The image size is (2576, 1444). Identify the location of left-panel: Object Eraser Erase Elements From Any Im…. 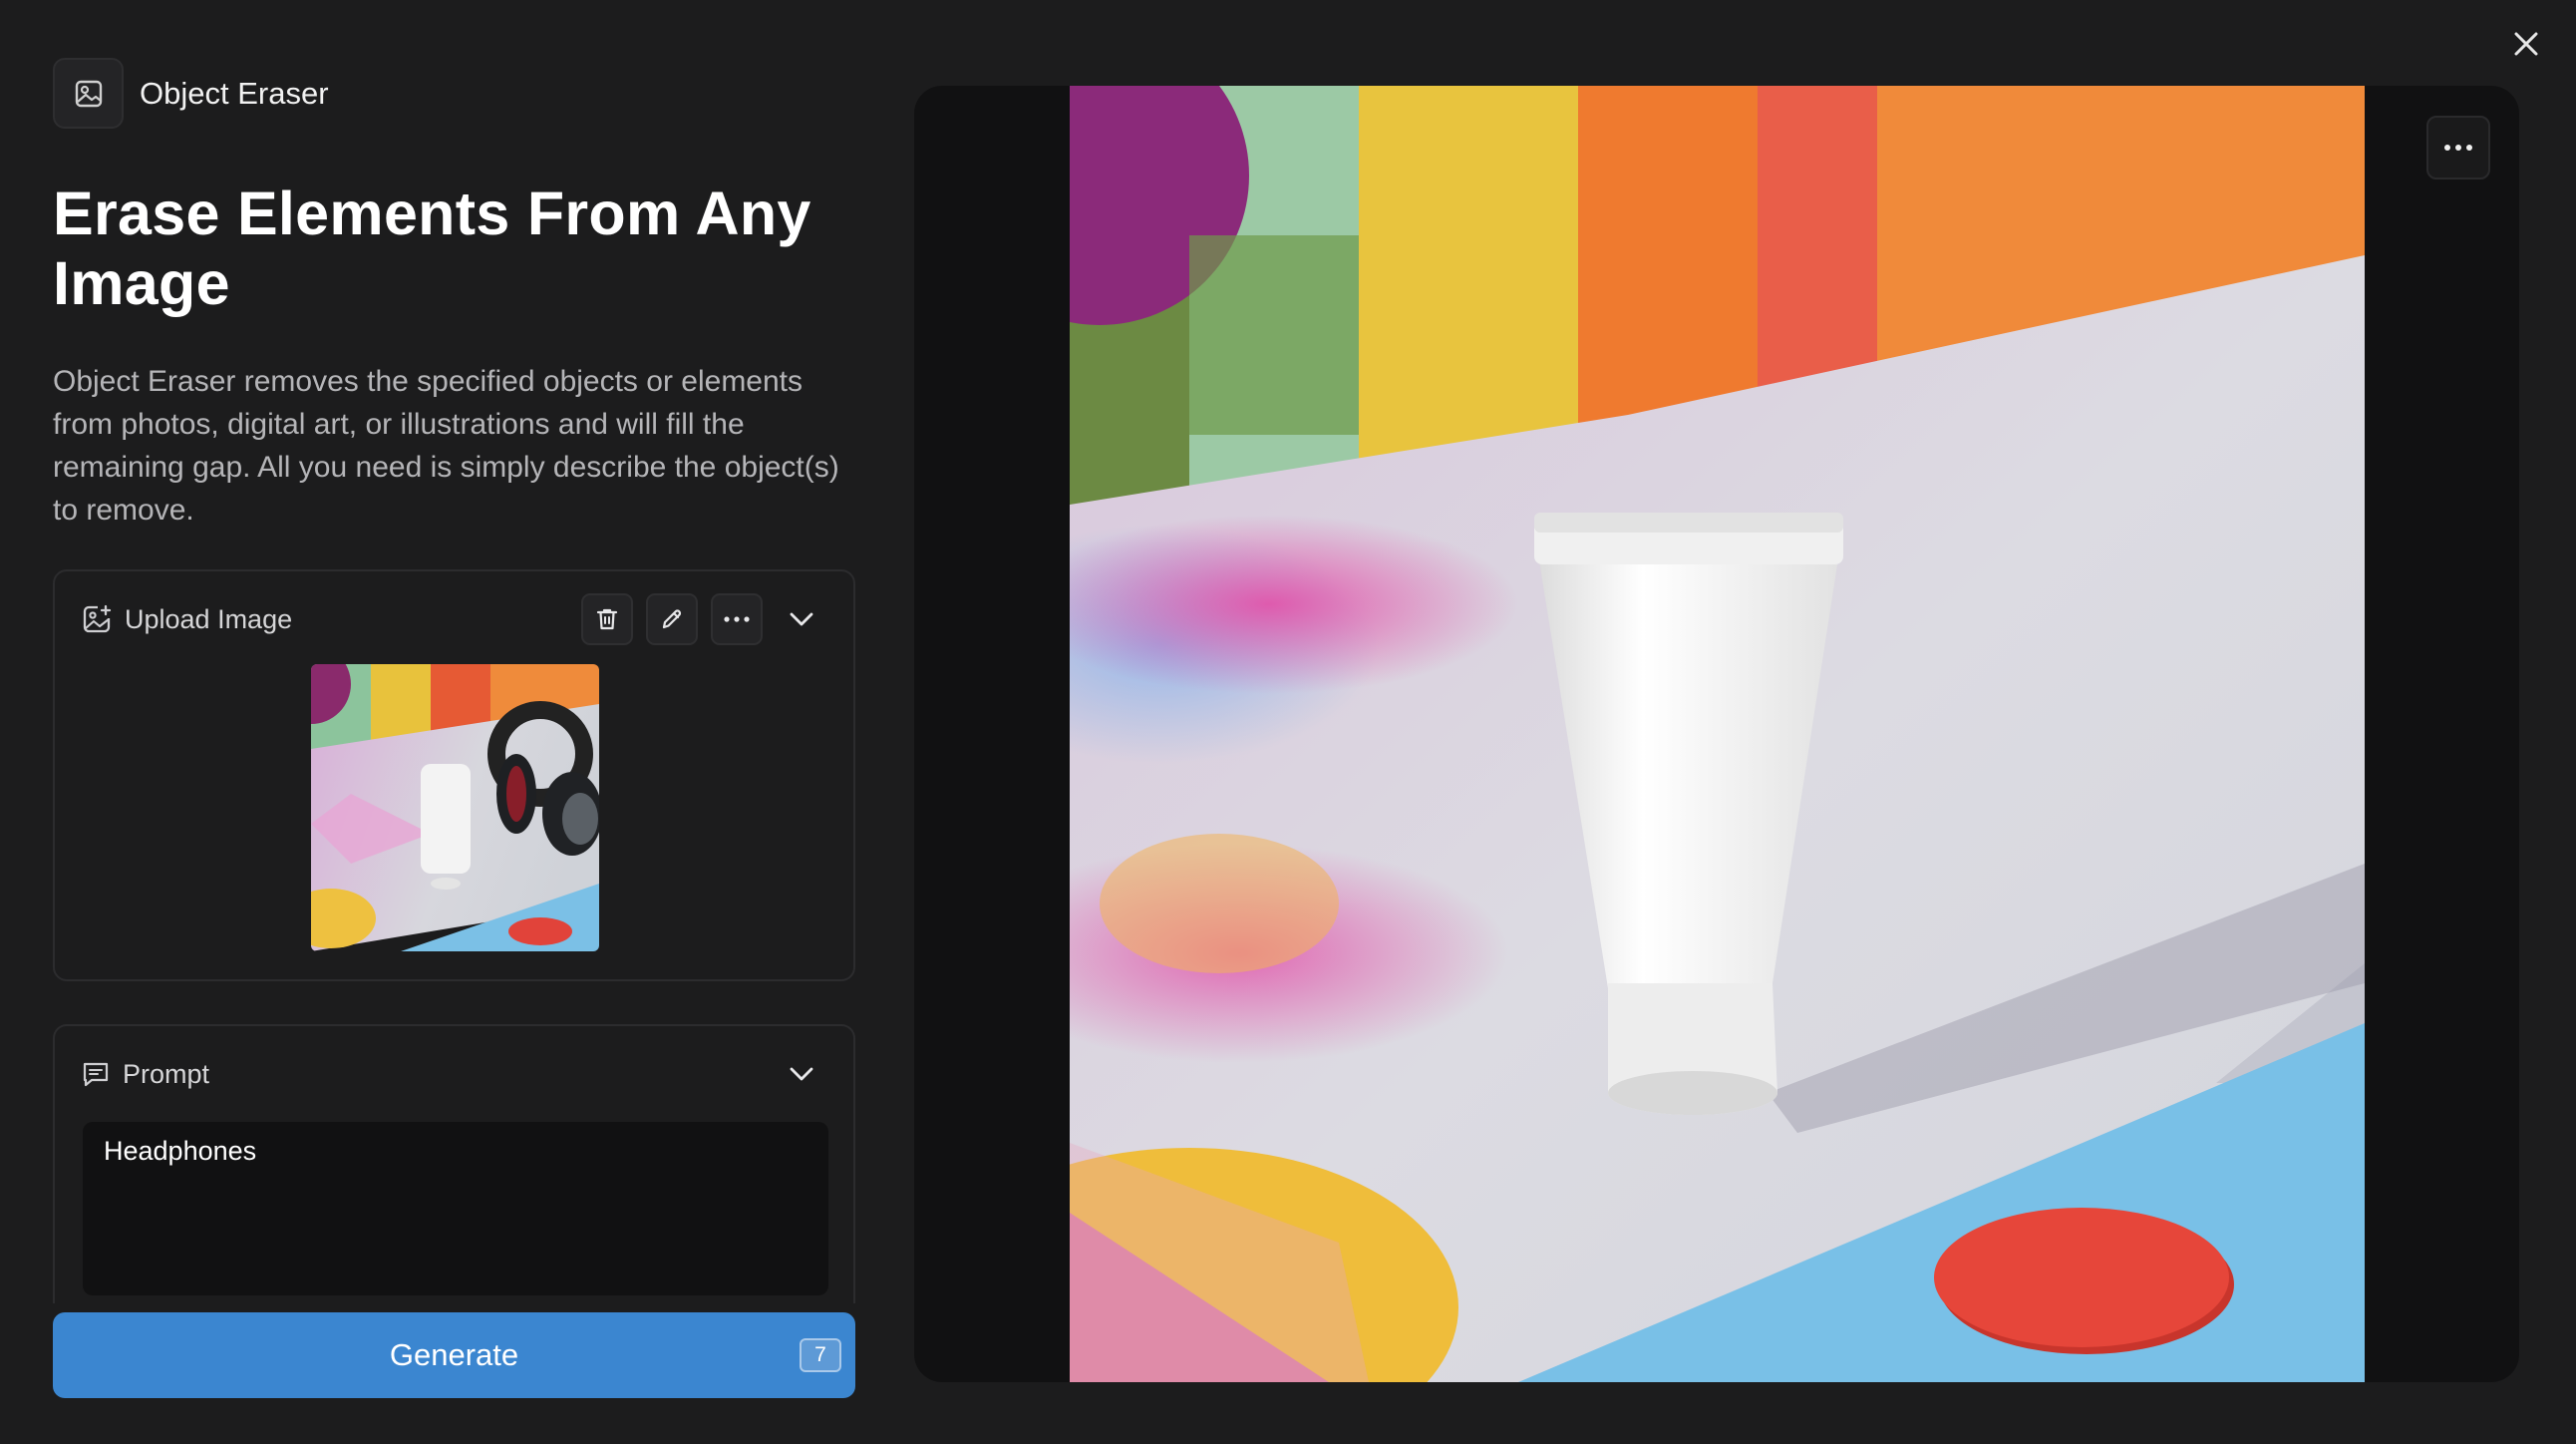
(454, 295).